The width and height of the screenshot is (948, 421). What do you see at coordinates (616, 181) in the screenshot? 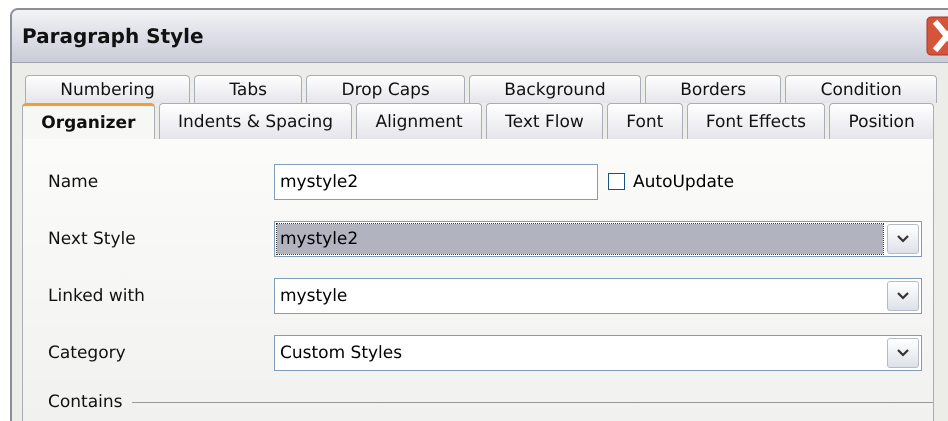
I see `checkbox` at bounding box center [616, 181].